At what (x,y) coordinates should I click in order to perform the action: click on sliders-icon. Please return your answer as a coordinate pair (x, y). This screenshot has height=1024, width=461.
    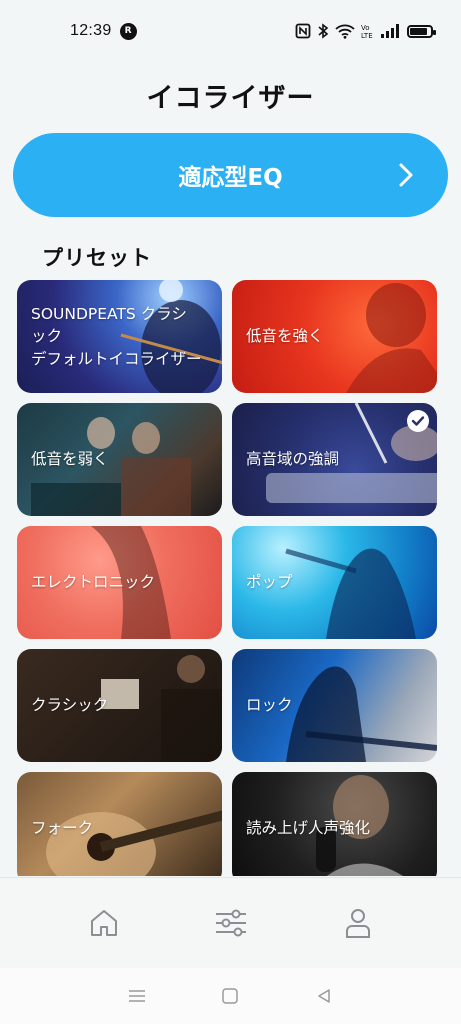
    Looking at the image, I should click on (231, 923).